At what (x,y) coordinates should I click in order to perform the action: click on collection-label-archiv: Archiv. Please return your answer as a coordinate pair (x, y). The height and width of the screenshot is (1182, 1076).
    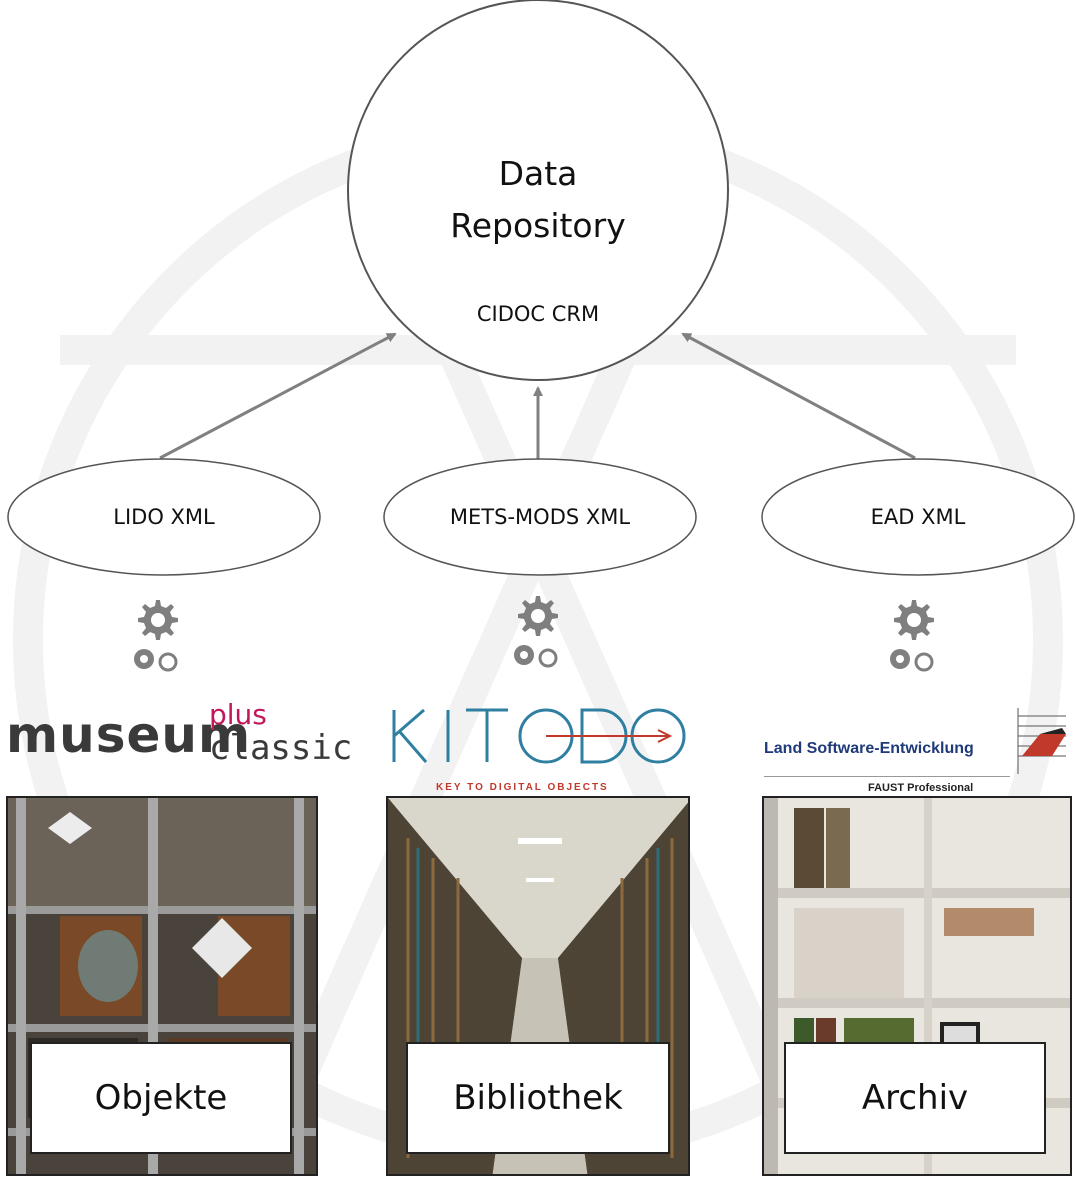
    Looking at the image, I should click on (915, 1098).